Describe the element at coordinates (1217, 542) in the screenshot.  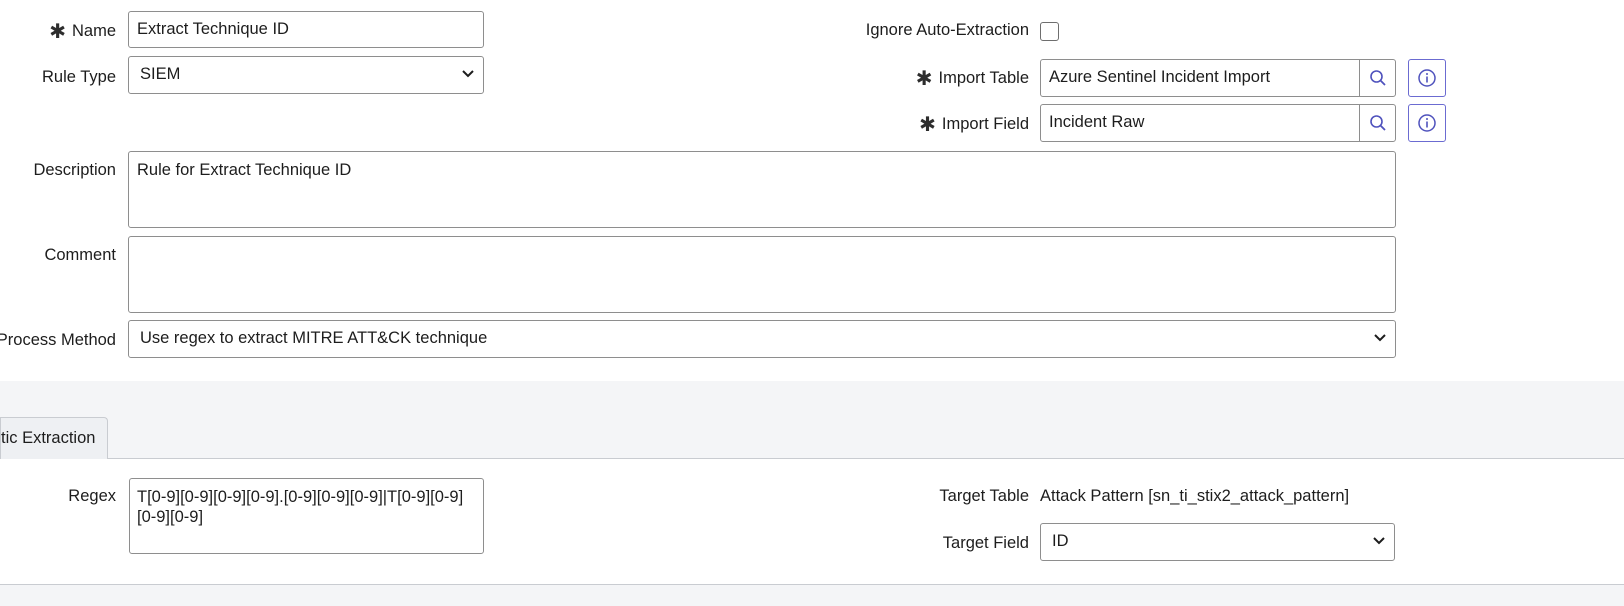
I see `target-field-select: ID` at that location.